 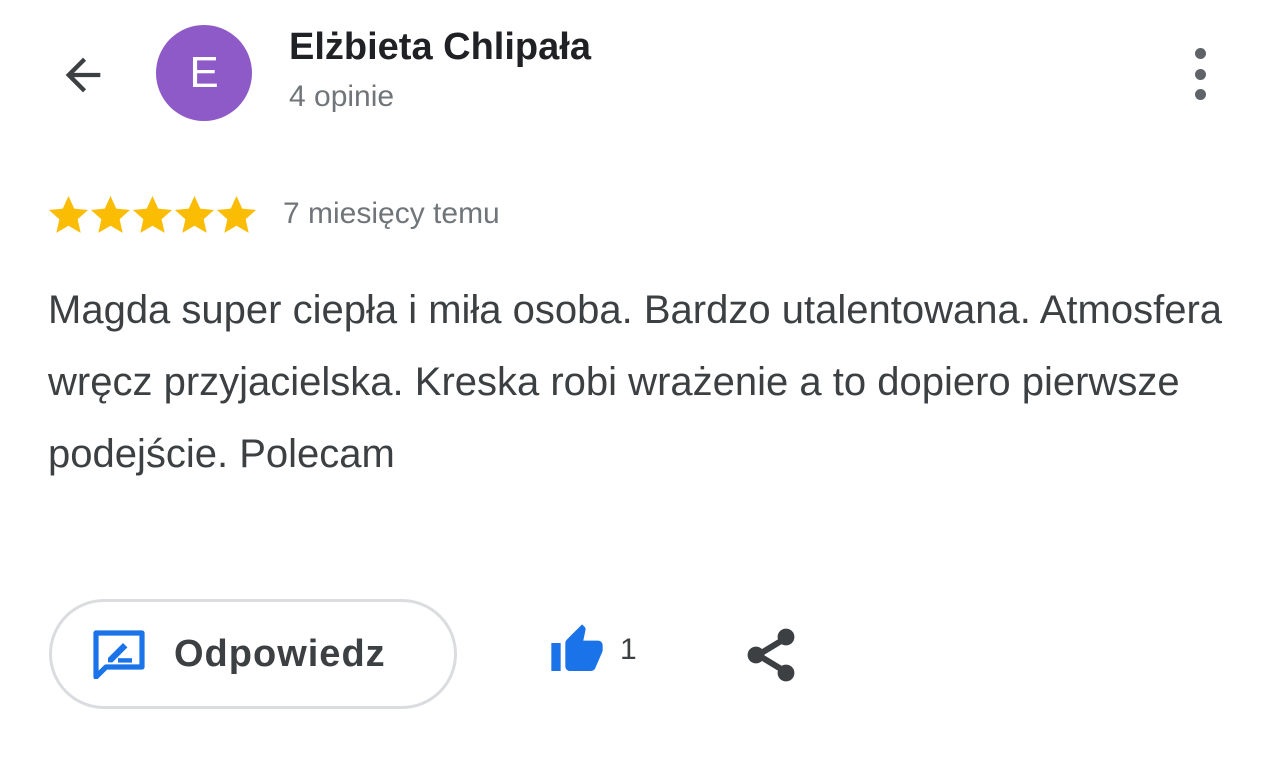 I want to click on thumb-up-icon, so click(x=577, y=647).